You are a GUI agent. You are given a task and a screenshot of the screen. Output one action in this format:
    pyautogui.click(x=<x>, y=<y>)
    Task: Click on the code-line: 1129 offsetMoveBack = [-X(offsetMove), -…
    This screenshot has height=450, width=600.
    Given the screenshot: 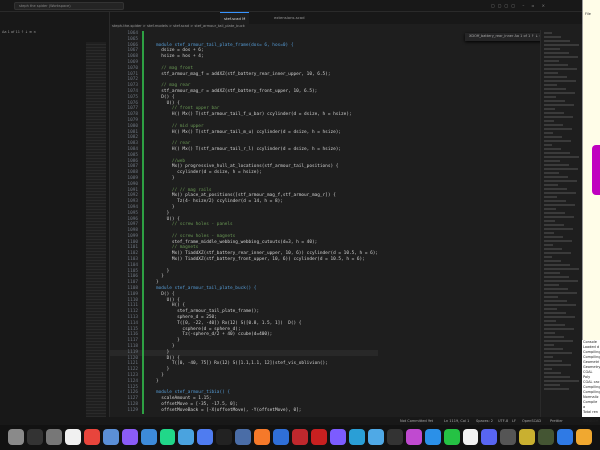 What is the action you would take?
    pyautogui.click(x=244, y=410)
    